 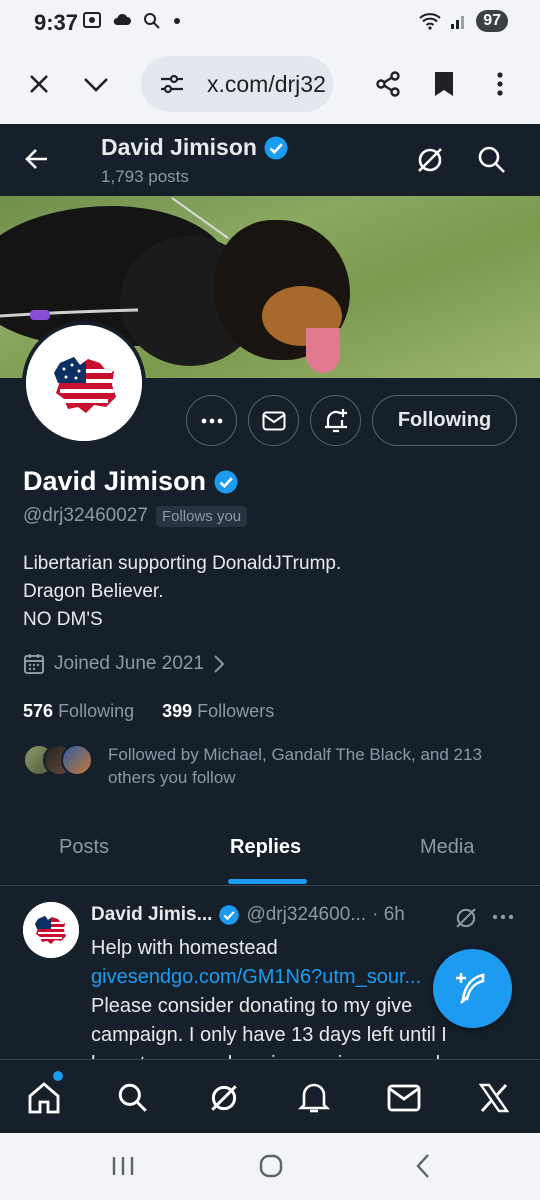 What do you see at coordinates (34, 664) in the screenshot?
I see `calendar-icon` at bounding box center [34, 664].